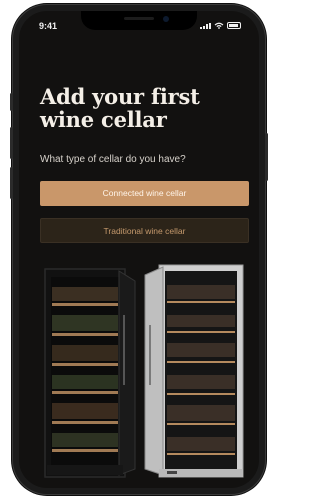 This screenshot has width=320, height=497. I want to click on battery-icon, so click(234, 25).